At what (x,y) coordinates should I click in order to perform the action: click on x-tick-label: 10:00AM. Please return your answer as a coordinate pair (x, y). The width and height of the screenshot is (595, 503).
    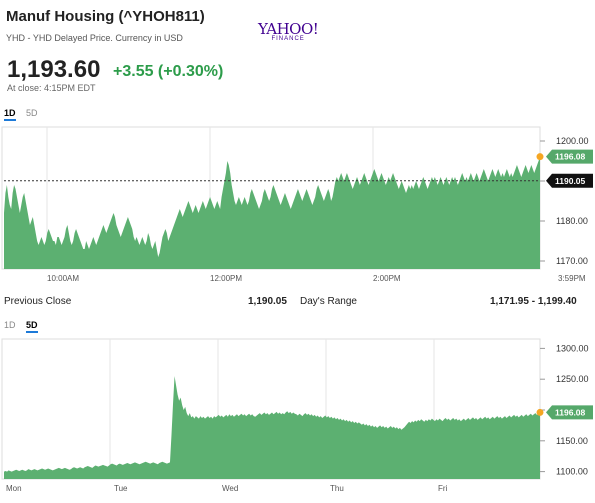
    Looking at the image, I should click on (63, 278).